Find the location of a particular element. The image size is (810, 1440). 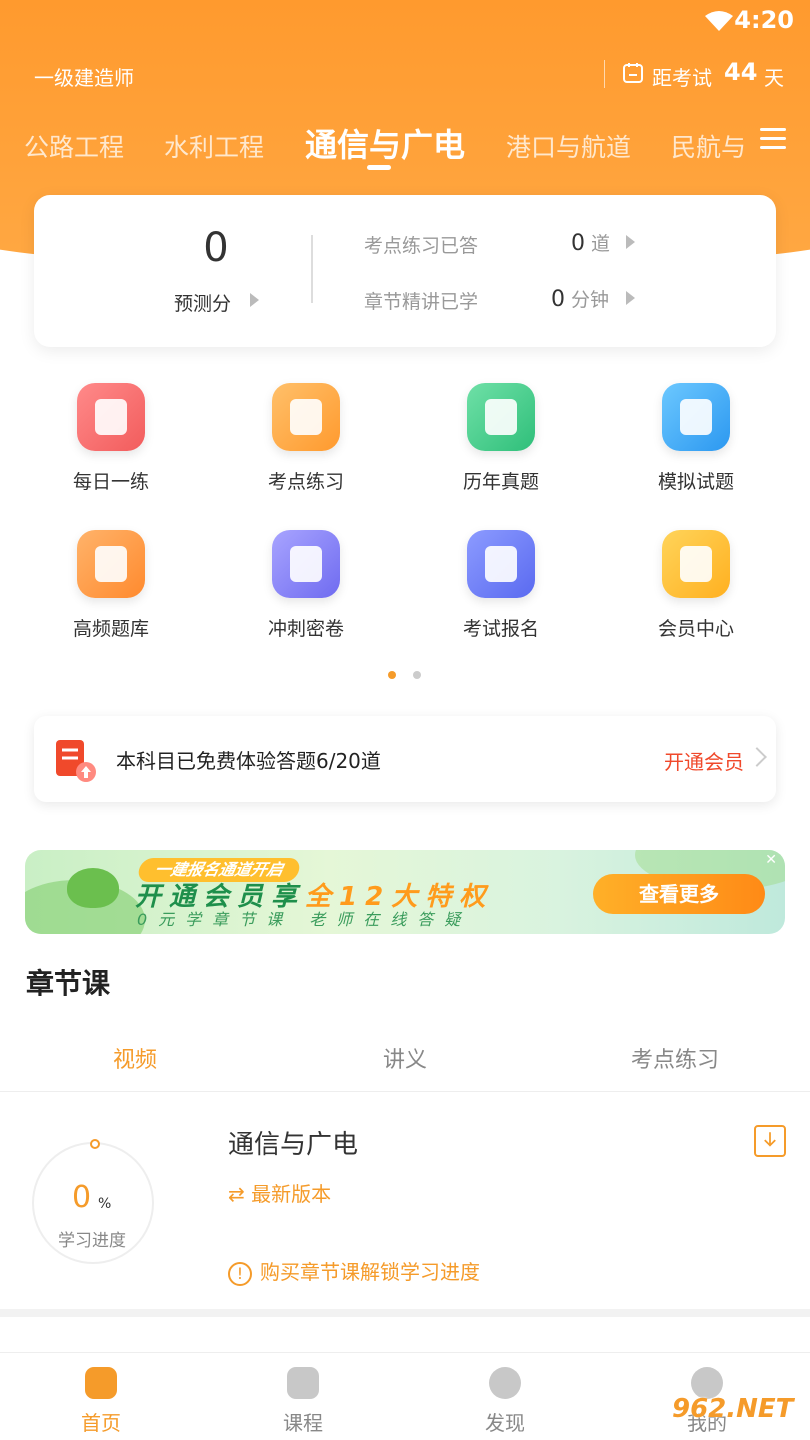

grid-item-exam-registration: 考试报名 is located at coordinates (501, 590).